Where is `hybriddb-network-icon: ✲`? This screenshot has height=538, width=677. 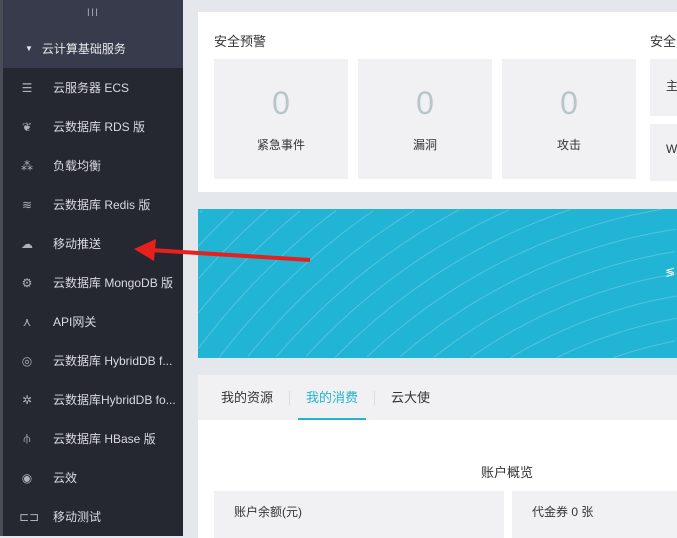 hybriddb-network-icon: ✲ is located at coordinates (27, 399).